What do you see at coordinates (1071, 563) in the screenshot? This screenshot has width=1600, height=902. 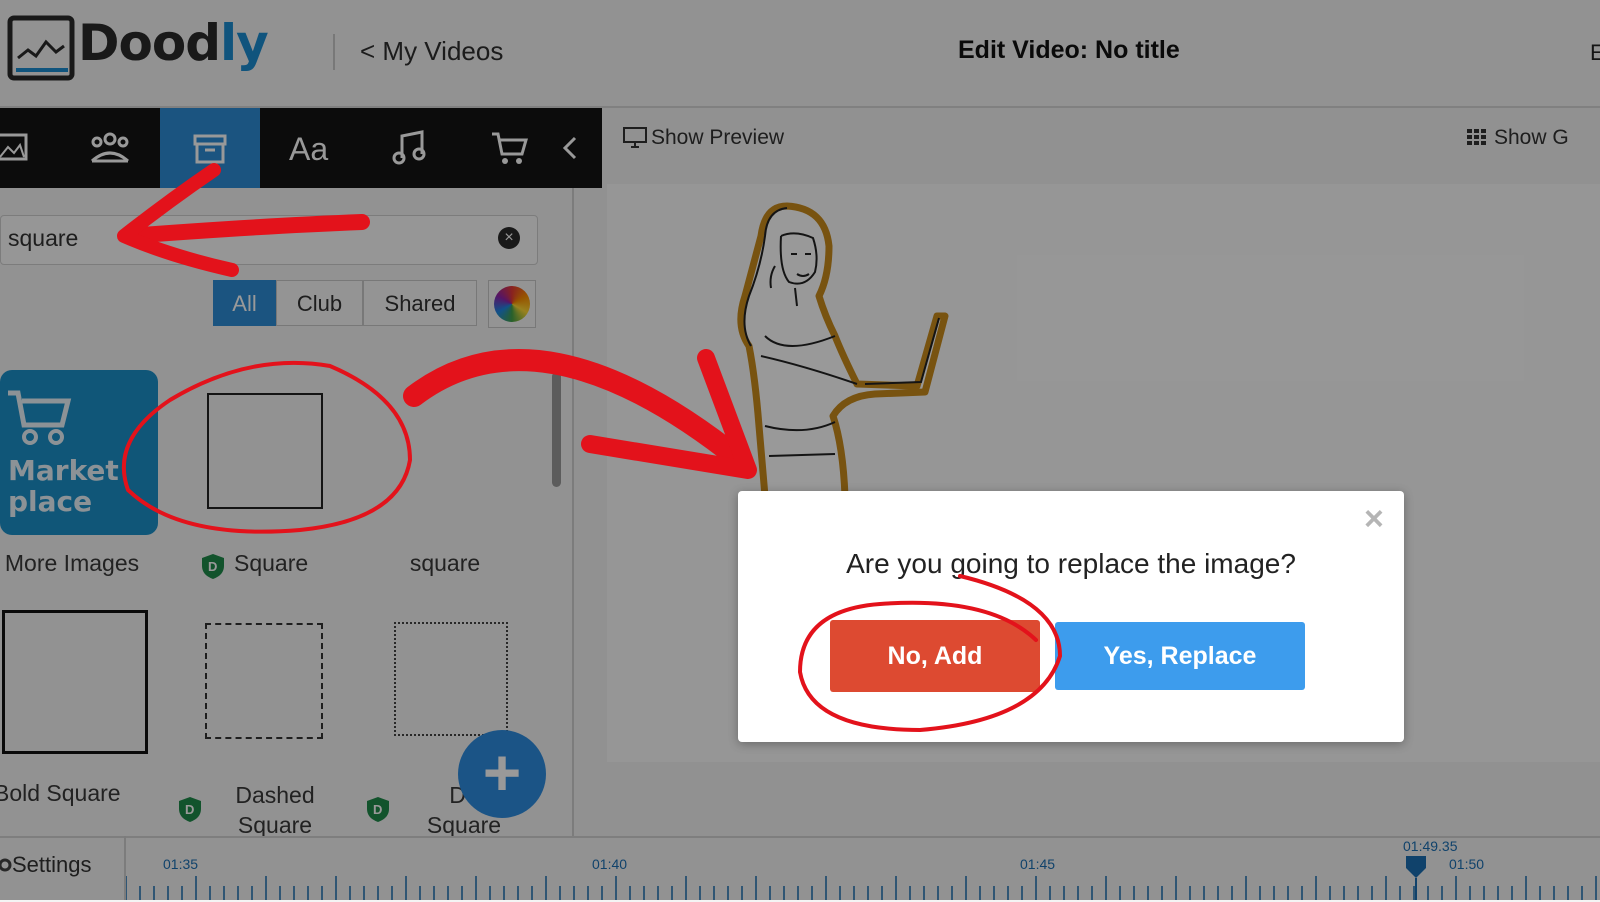 I see `dialog-message: Are you going to replace the image?` at bounding box center [1071, 563].